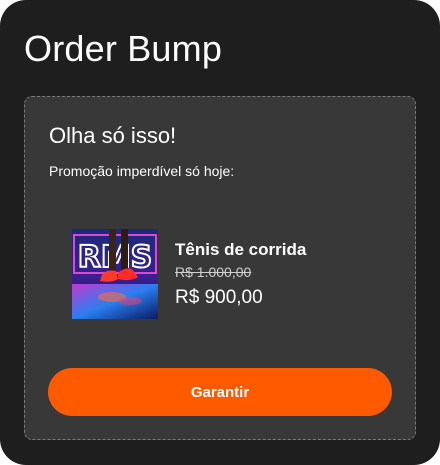 The height and width of the screenshot is (465, 440). What do you see at coordinates (213, 272) in the screenshot?
I see `product-old-price: R$ 1.000,00` at bounding box center [213, 272].